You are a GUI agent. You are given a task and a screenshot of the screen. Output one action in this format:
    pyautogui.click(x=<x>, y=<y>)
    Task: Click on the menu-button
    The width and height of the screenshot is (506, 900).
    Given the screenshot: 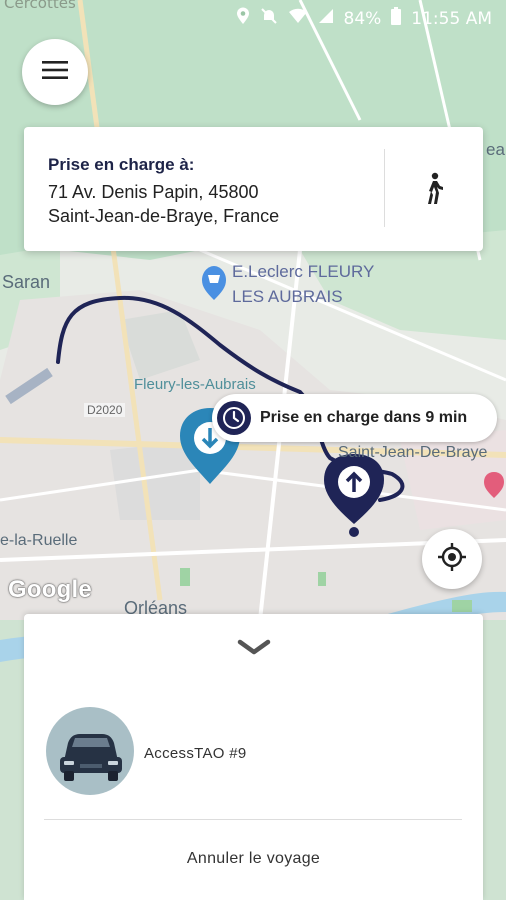 What is the action you would take?
    pyautogui.click(x=55, y=72)
    